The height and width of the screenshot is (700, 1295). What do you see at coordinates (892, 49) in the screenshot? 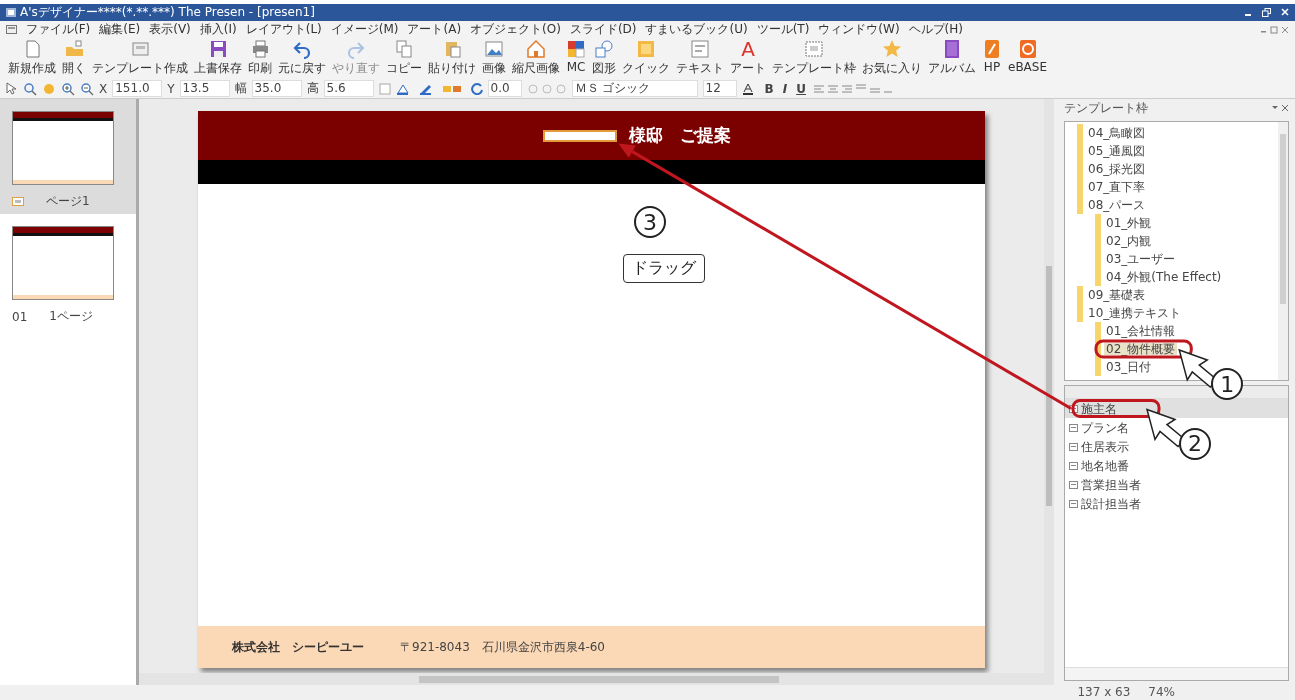
I see `star-icon` at bounding box center [892, 49].